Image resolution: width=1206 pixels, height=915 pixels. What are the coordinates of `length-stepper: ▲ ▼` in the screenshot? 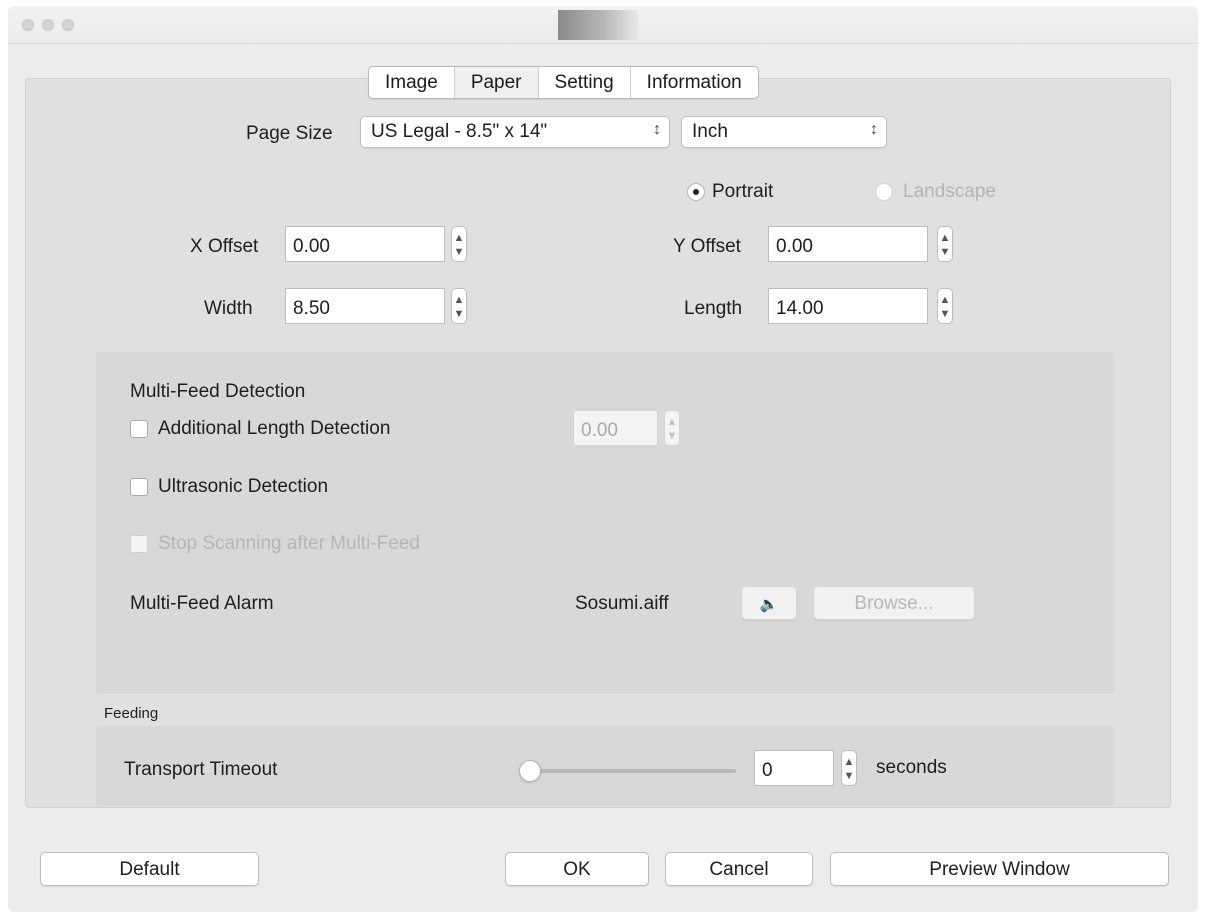 It's located at (945, 306).